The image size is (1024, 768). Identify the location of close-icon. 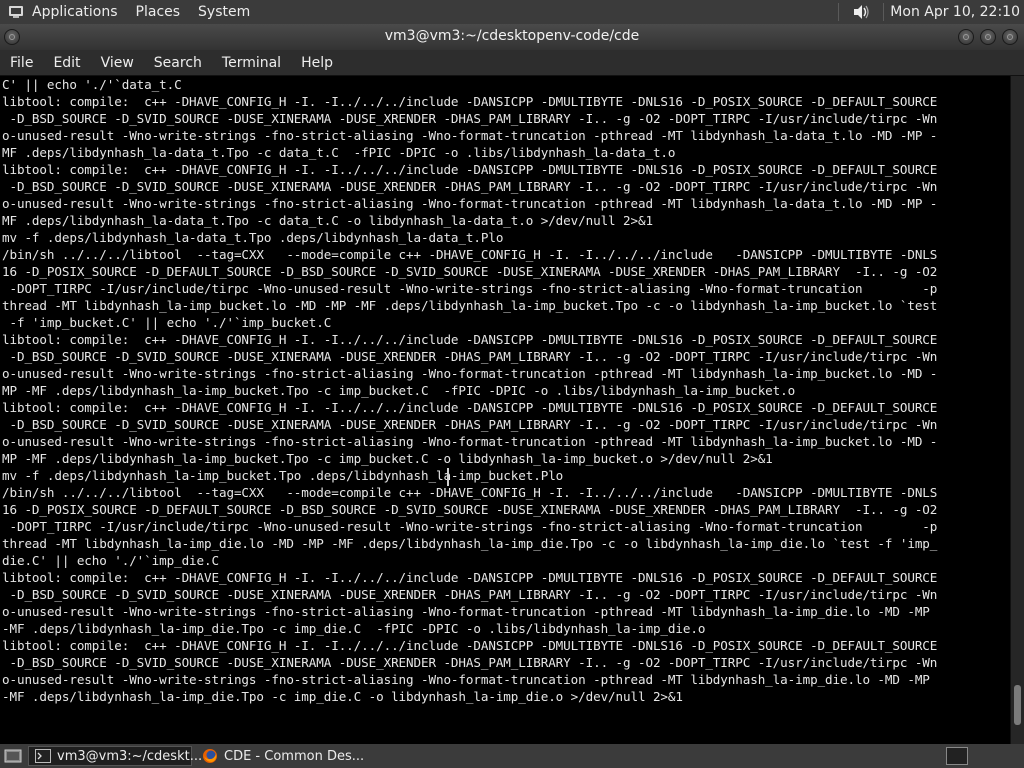
(1010, 37).